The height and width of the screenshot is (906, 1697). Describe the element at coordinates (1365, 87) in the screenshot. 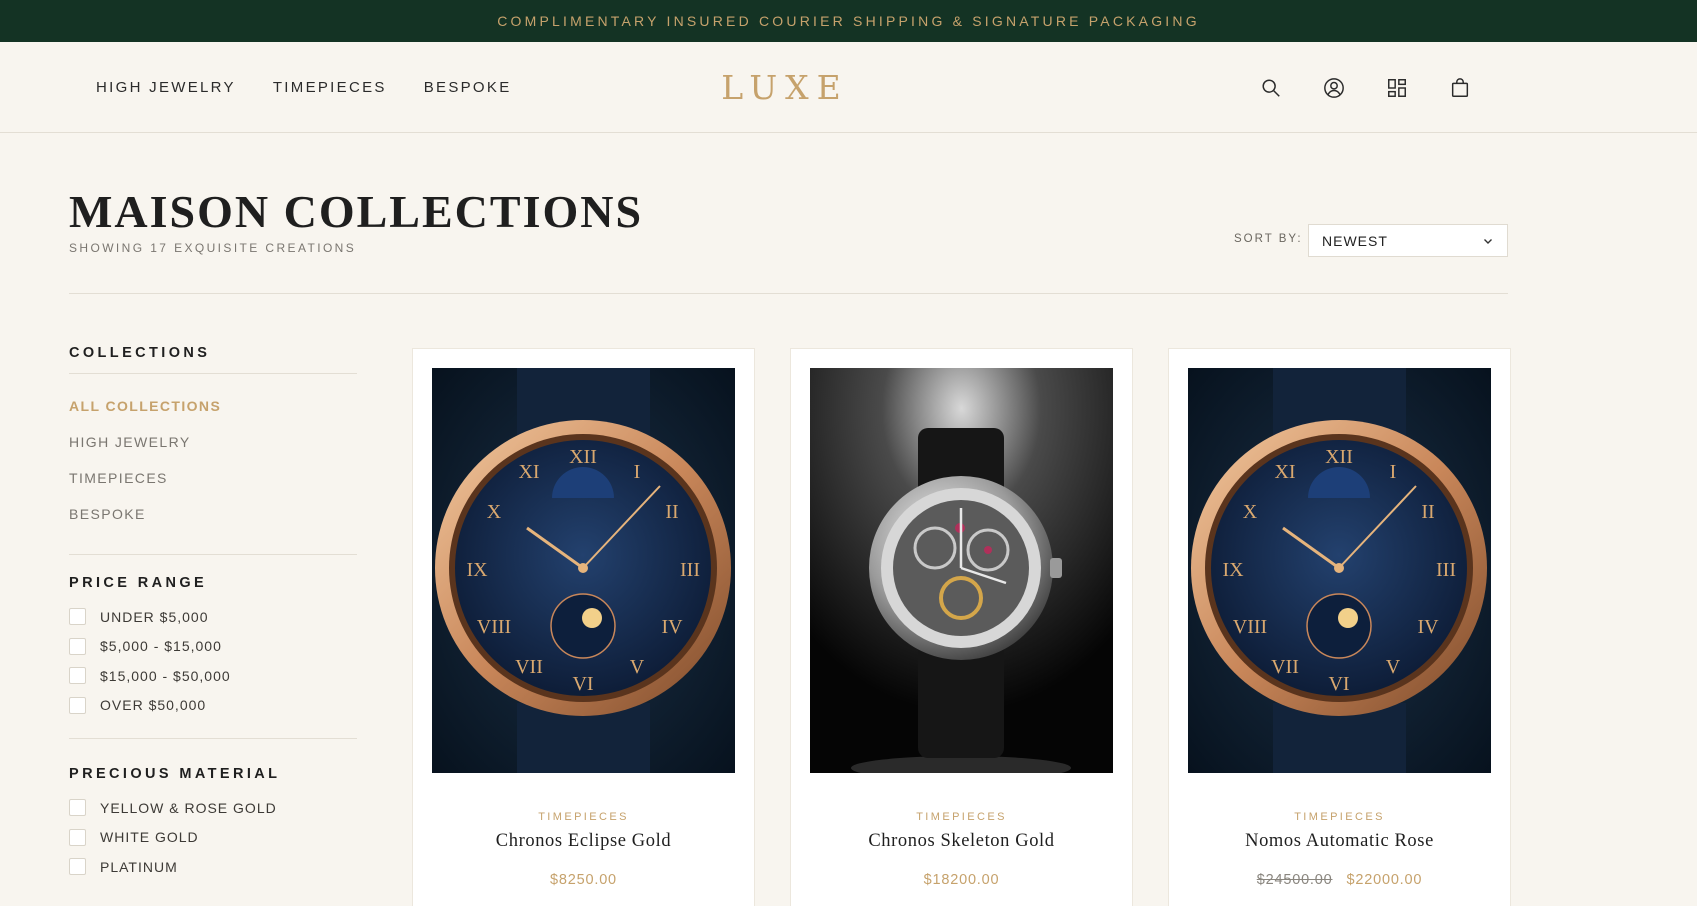

I see `header-actions` at that location.